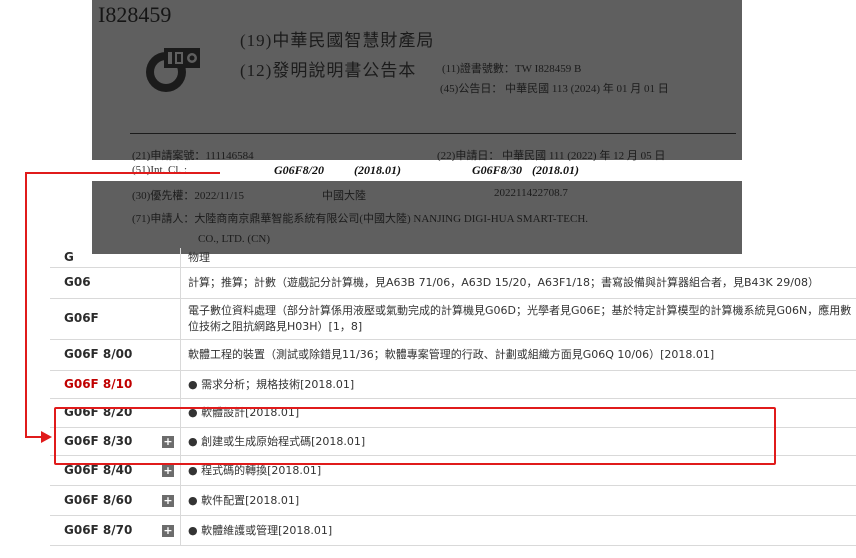 Image resolution: width=856 pixels, height=558 pixels. Describe the element at coordinates (135, 14) in the screenshot. I see `patent-number: I828459` at that location.